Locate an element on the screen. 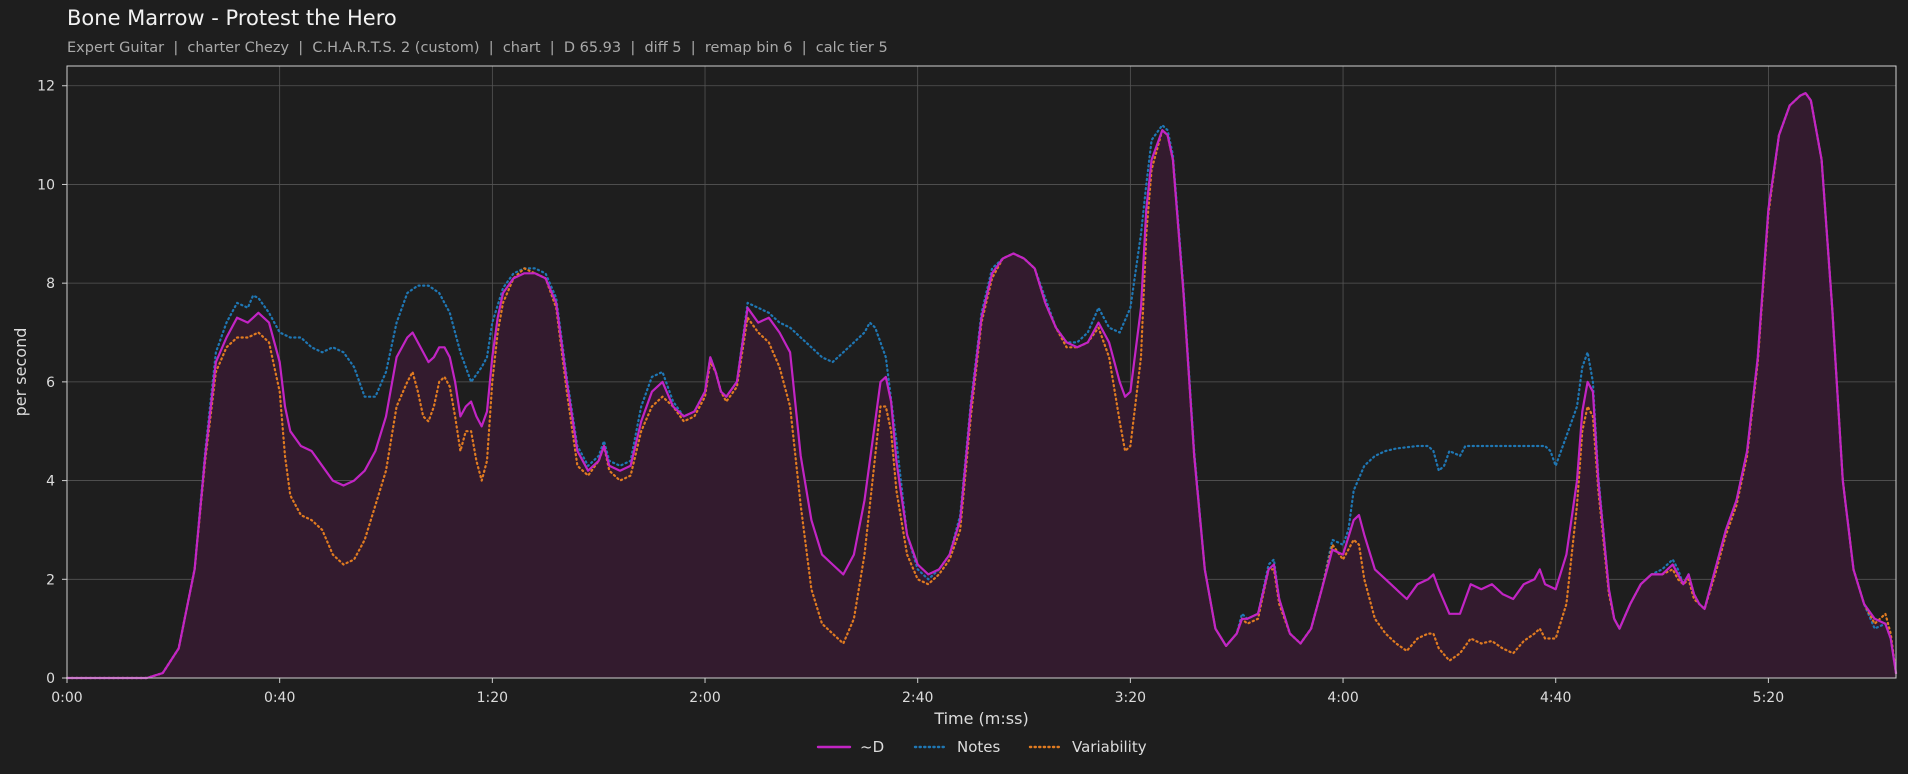 This screenshot has width=1908, height=774. x-tick-label: 1:20 is located at coordinates (492, 698).